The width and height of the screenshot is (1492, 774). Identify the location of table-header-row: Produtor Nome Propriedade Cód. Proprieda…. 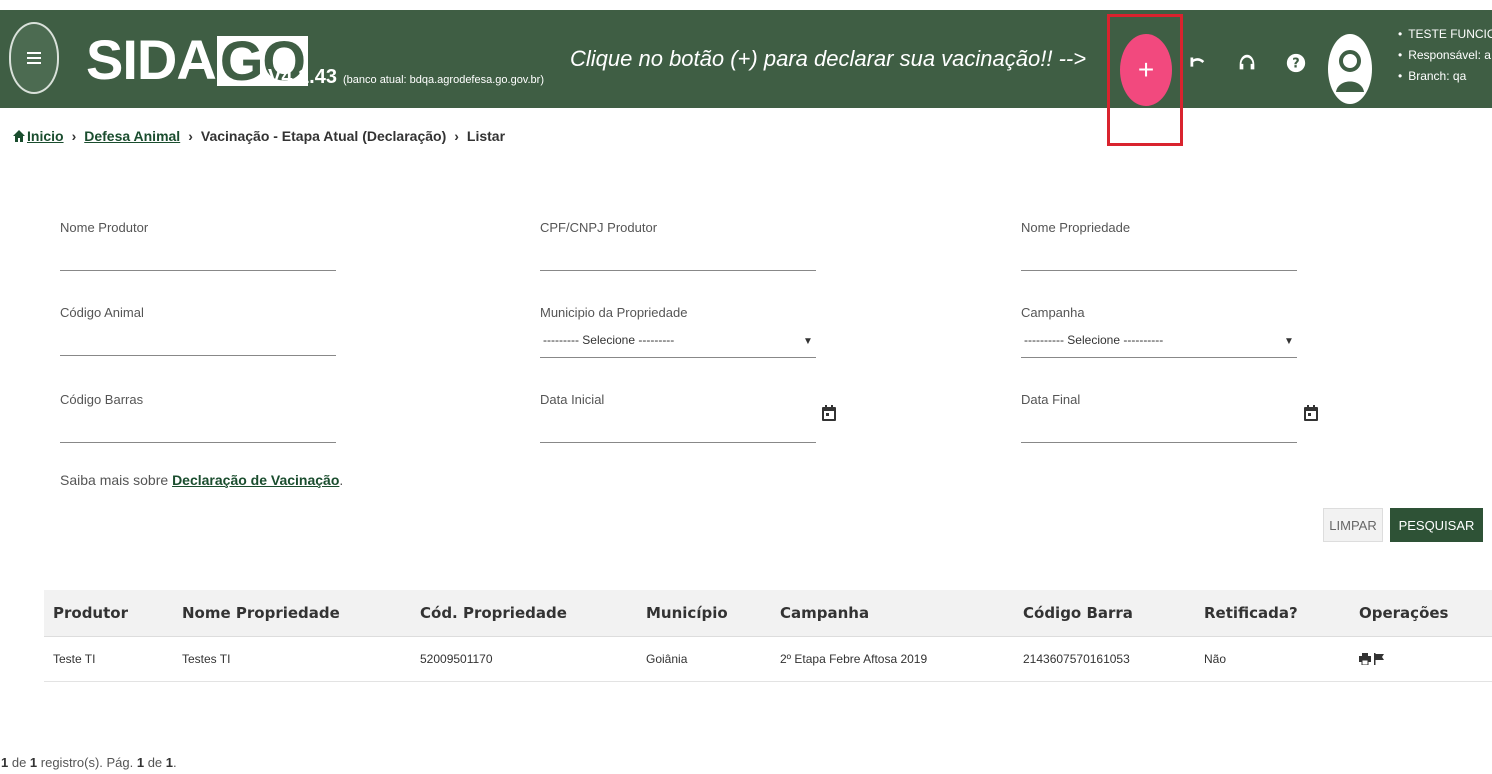
(768, 613).